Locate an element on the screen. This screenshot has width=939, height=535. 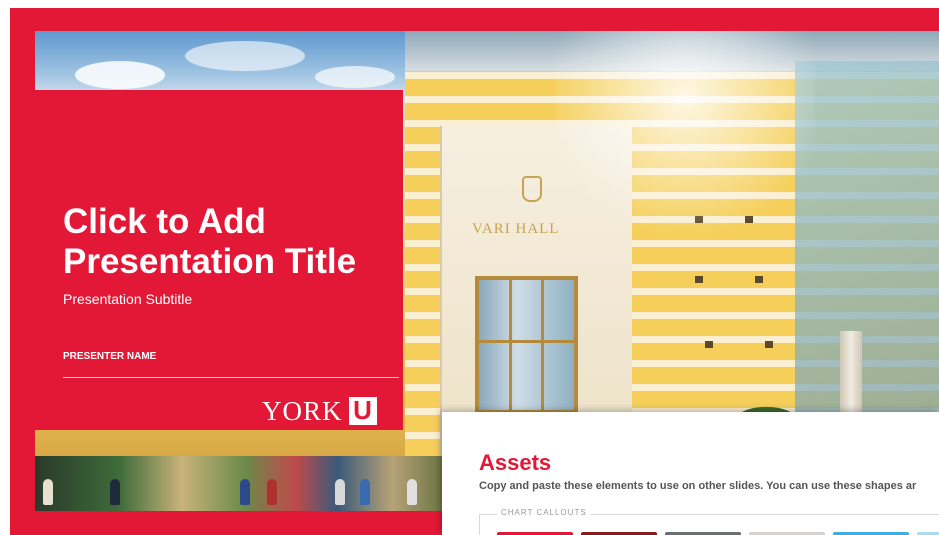
logo-u-box: U is located at coordinates (362, 410).